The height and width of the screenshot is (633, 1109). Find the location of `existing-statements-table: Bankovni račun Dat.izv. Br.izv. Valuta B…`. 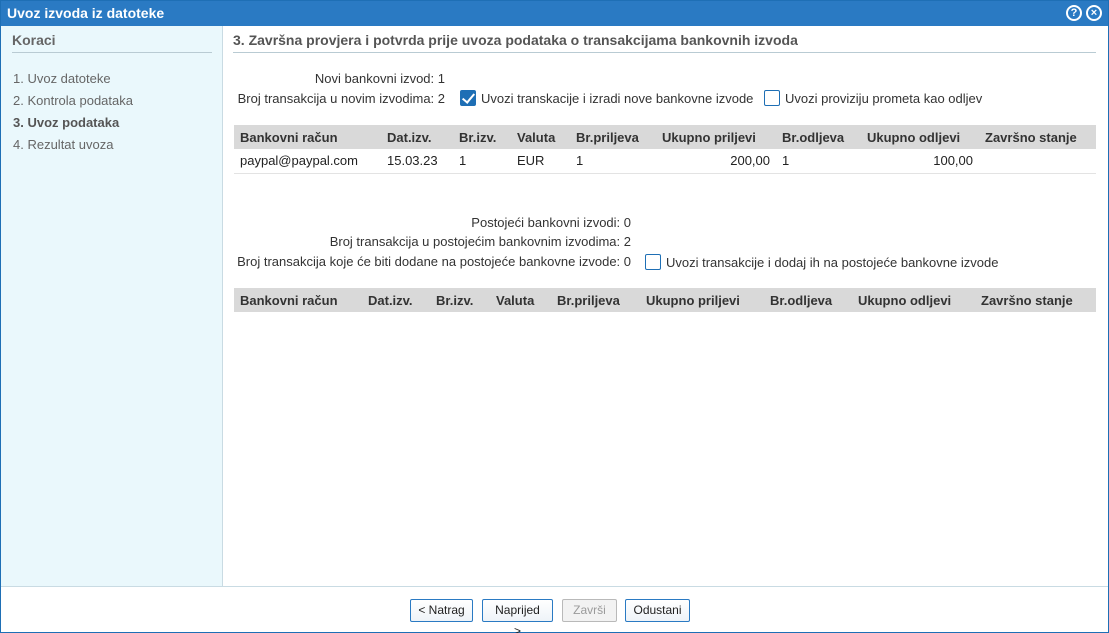

existing-statements-table: Bankovni račun Dat.izv. Br.izv. Valuta B… is located at coordinates (665, 300).